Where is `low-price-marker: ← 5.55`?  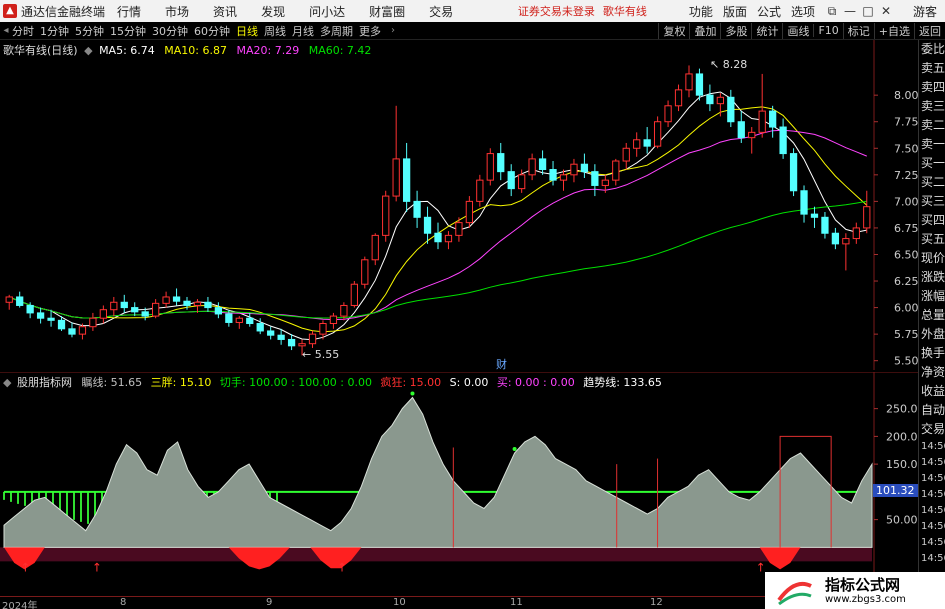 low-price-marker: ← 5.55 is located at coordinates (321, 354).